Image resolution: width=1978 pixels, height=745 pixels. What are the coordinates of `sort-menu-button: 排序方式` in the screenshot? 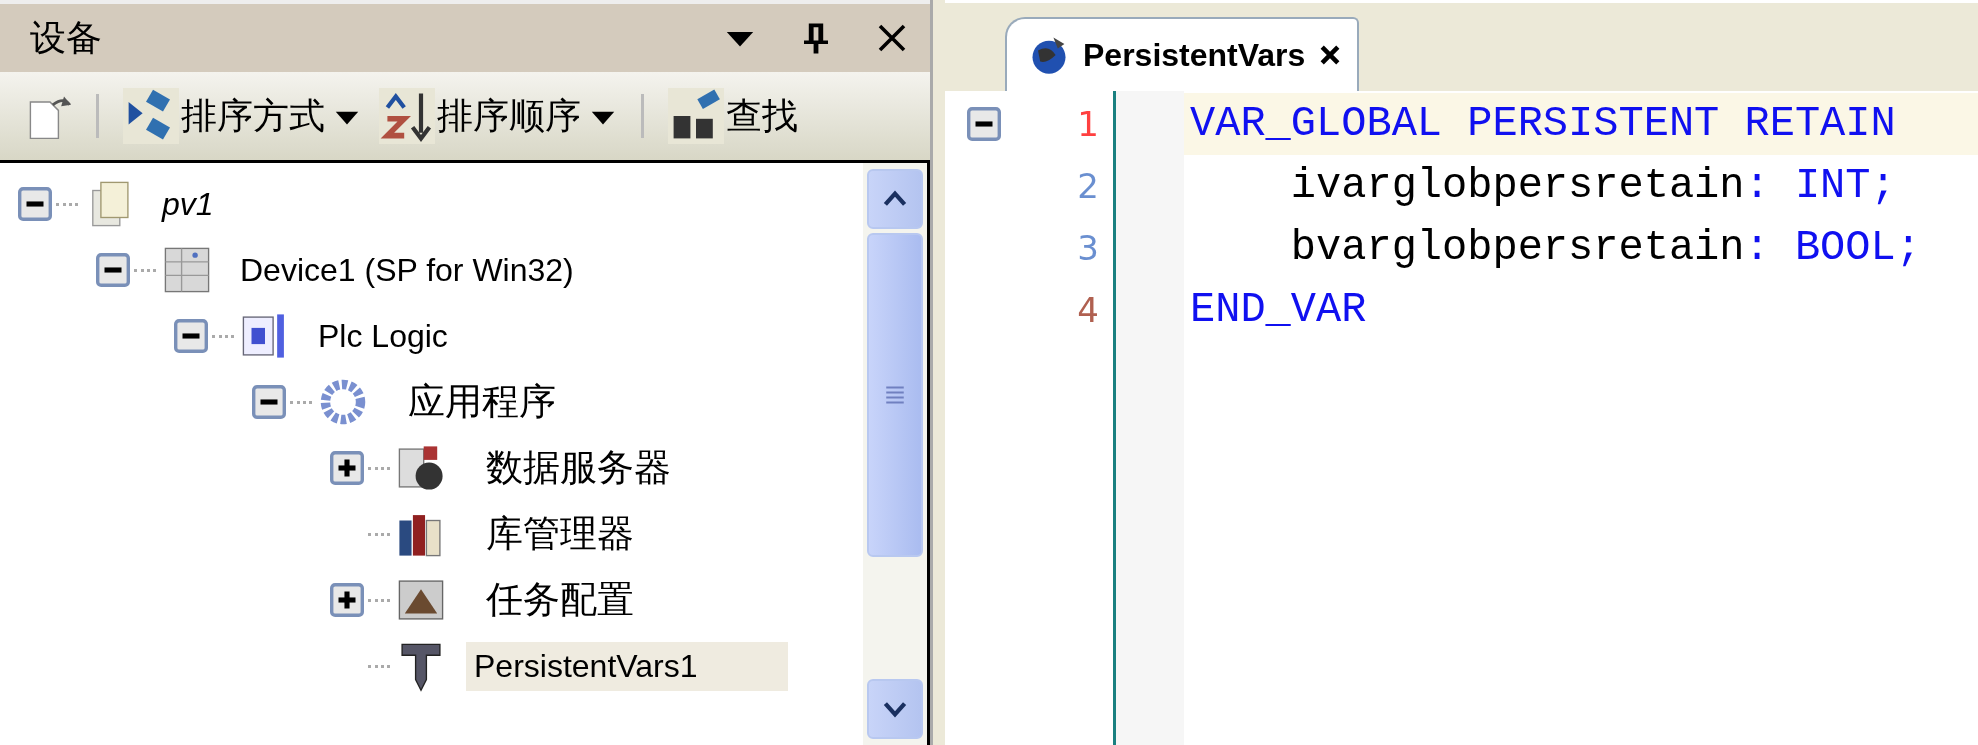 It's located at (242, 116).